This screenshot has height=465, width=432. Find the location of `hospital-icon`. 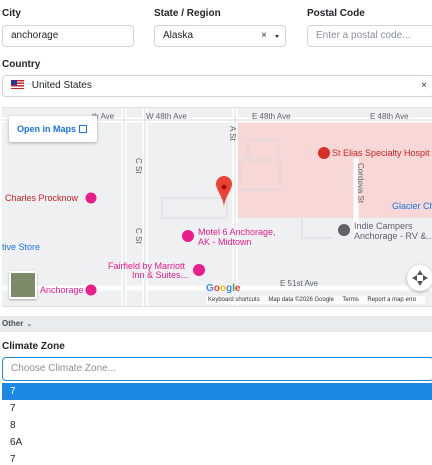

hospital-icon is located at coordinates (324, 153).